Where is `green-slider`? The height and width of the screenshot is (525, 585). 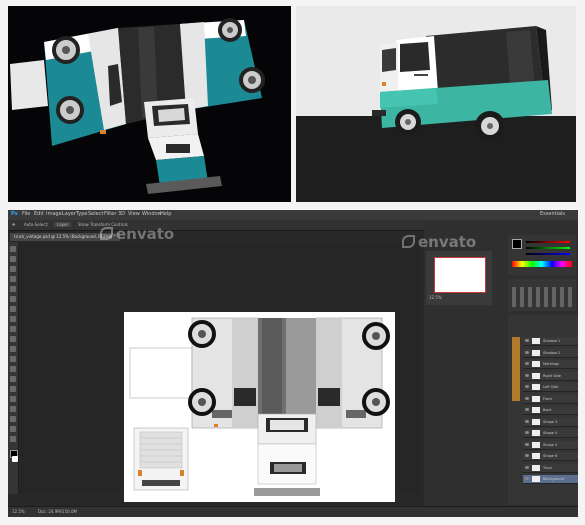 green-slider is located at coordinates (548, 248).